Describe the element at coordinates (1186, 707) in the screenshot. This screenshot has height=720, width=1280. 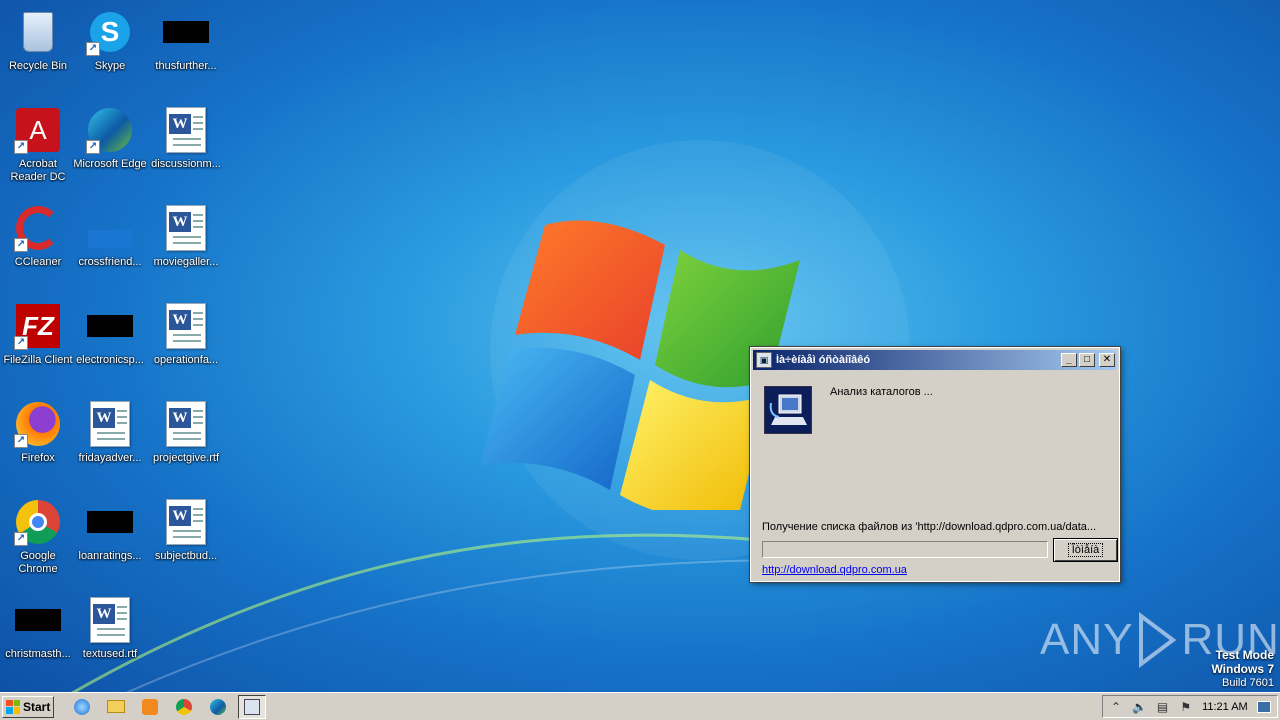
I see `action-center-flag-icon: ⚑` at that location.